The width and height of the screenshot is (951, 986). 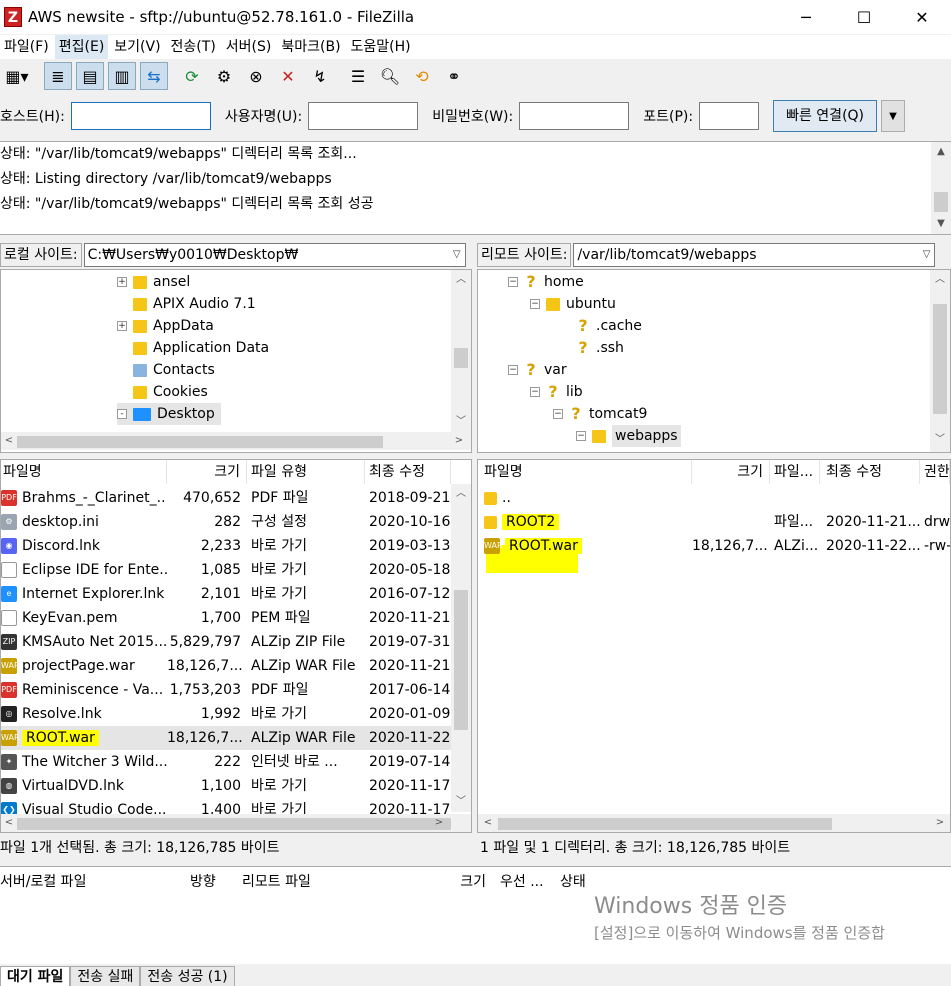 I want to click on compare-icon: 🔍︎, so click(x=390, y=76).